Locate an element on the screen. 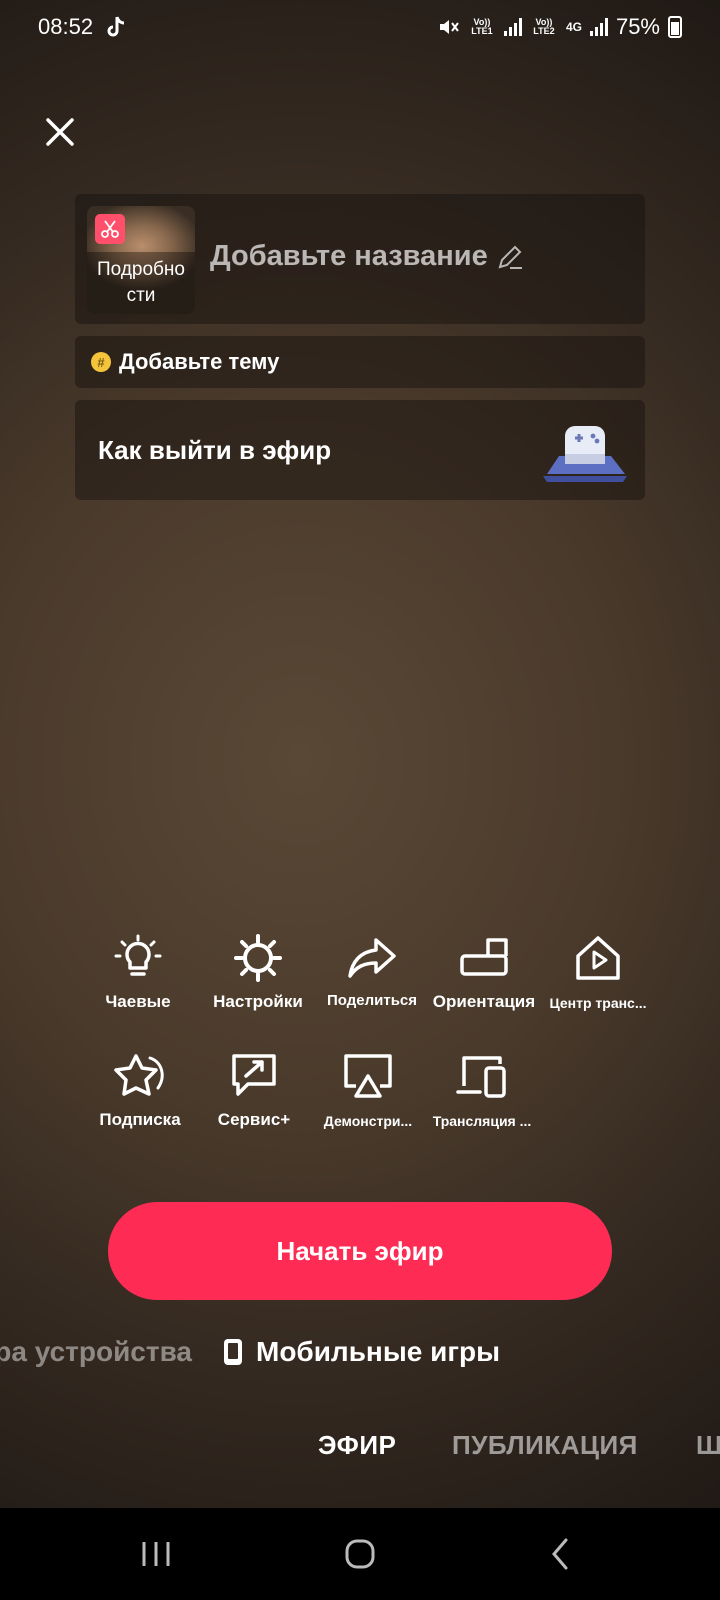 This screenshot has width=720, height=1600. battery-percent: 75% is located at coordinates (637, 26).